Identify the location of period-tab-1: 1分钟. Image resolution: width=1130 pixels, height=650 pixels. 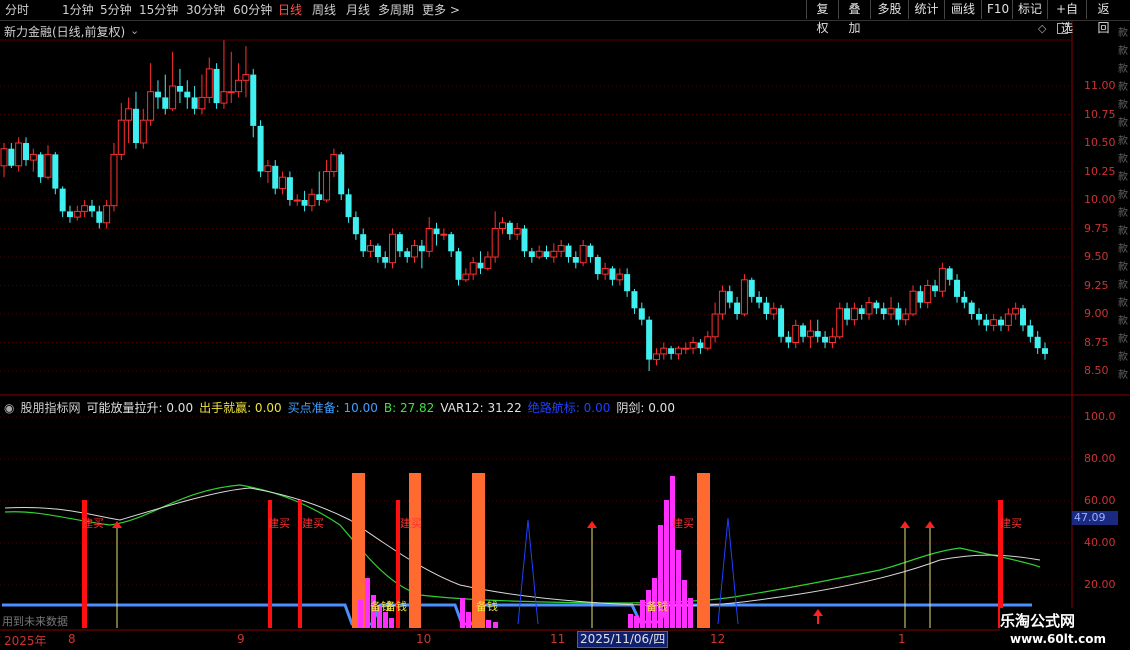
(78, 10).